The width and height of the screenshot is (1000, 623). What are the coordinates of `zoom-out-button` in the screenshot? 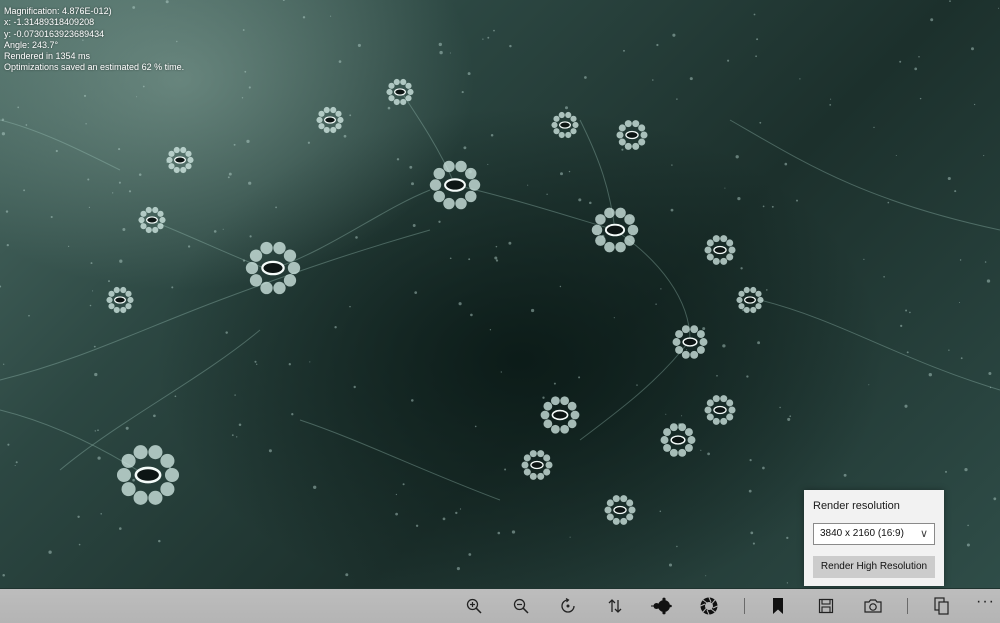 It's located at (521, 606).